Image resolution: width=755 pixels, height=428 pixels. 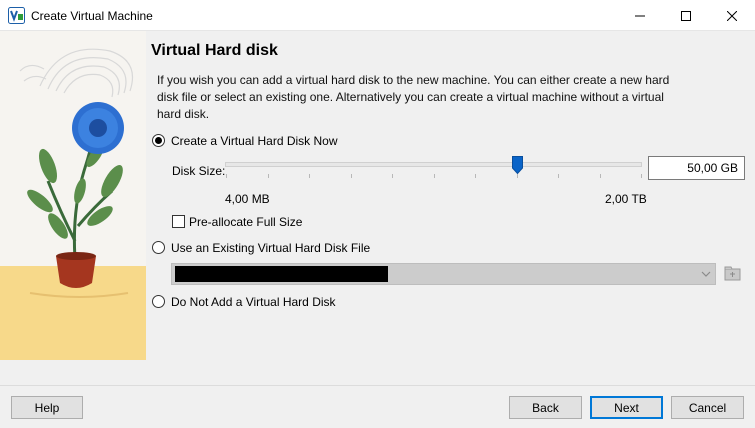 I want to click on preallocate-label: Pre-allocate Full Size, so click(x=246, y=222).